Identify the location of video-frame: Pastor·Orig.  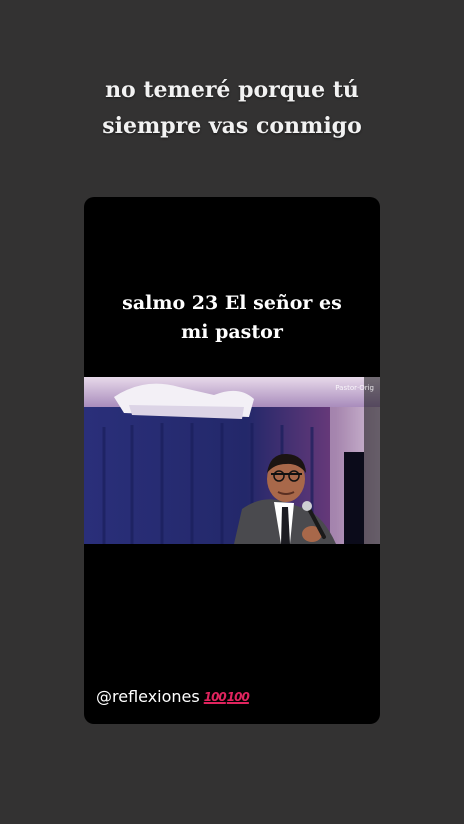
(232, 460).